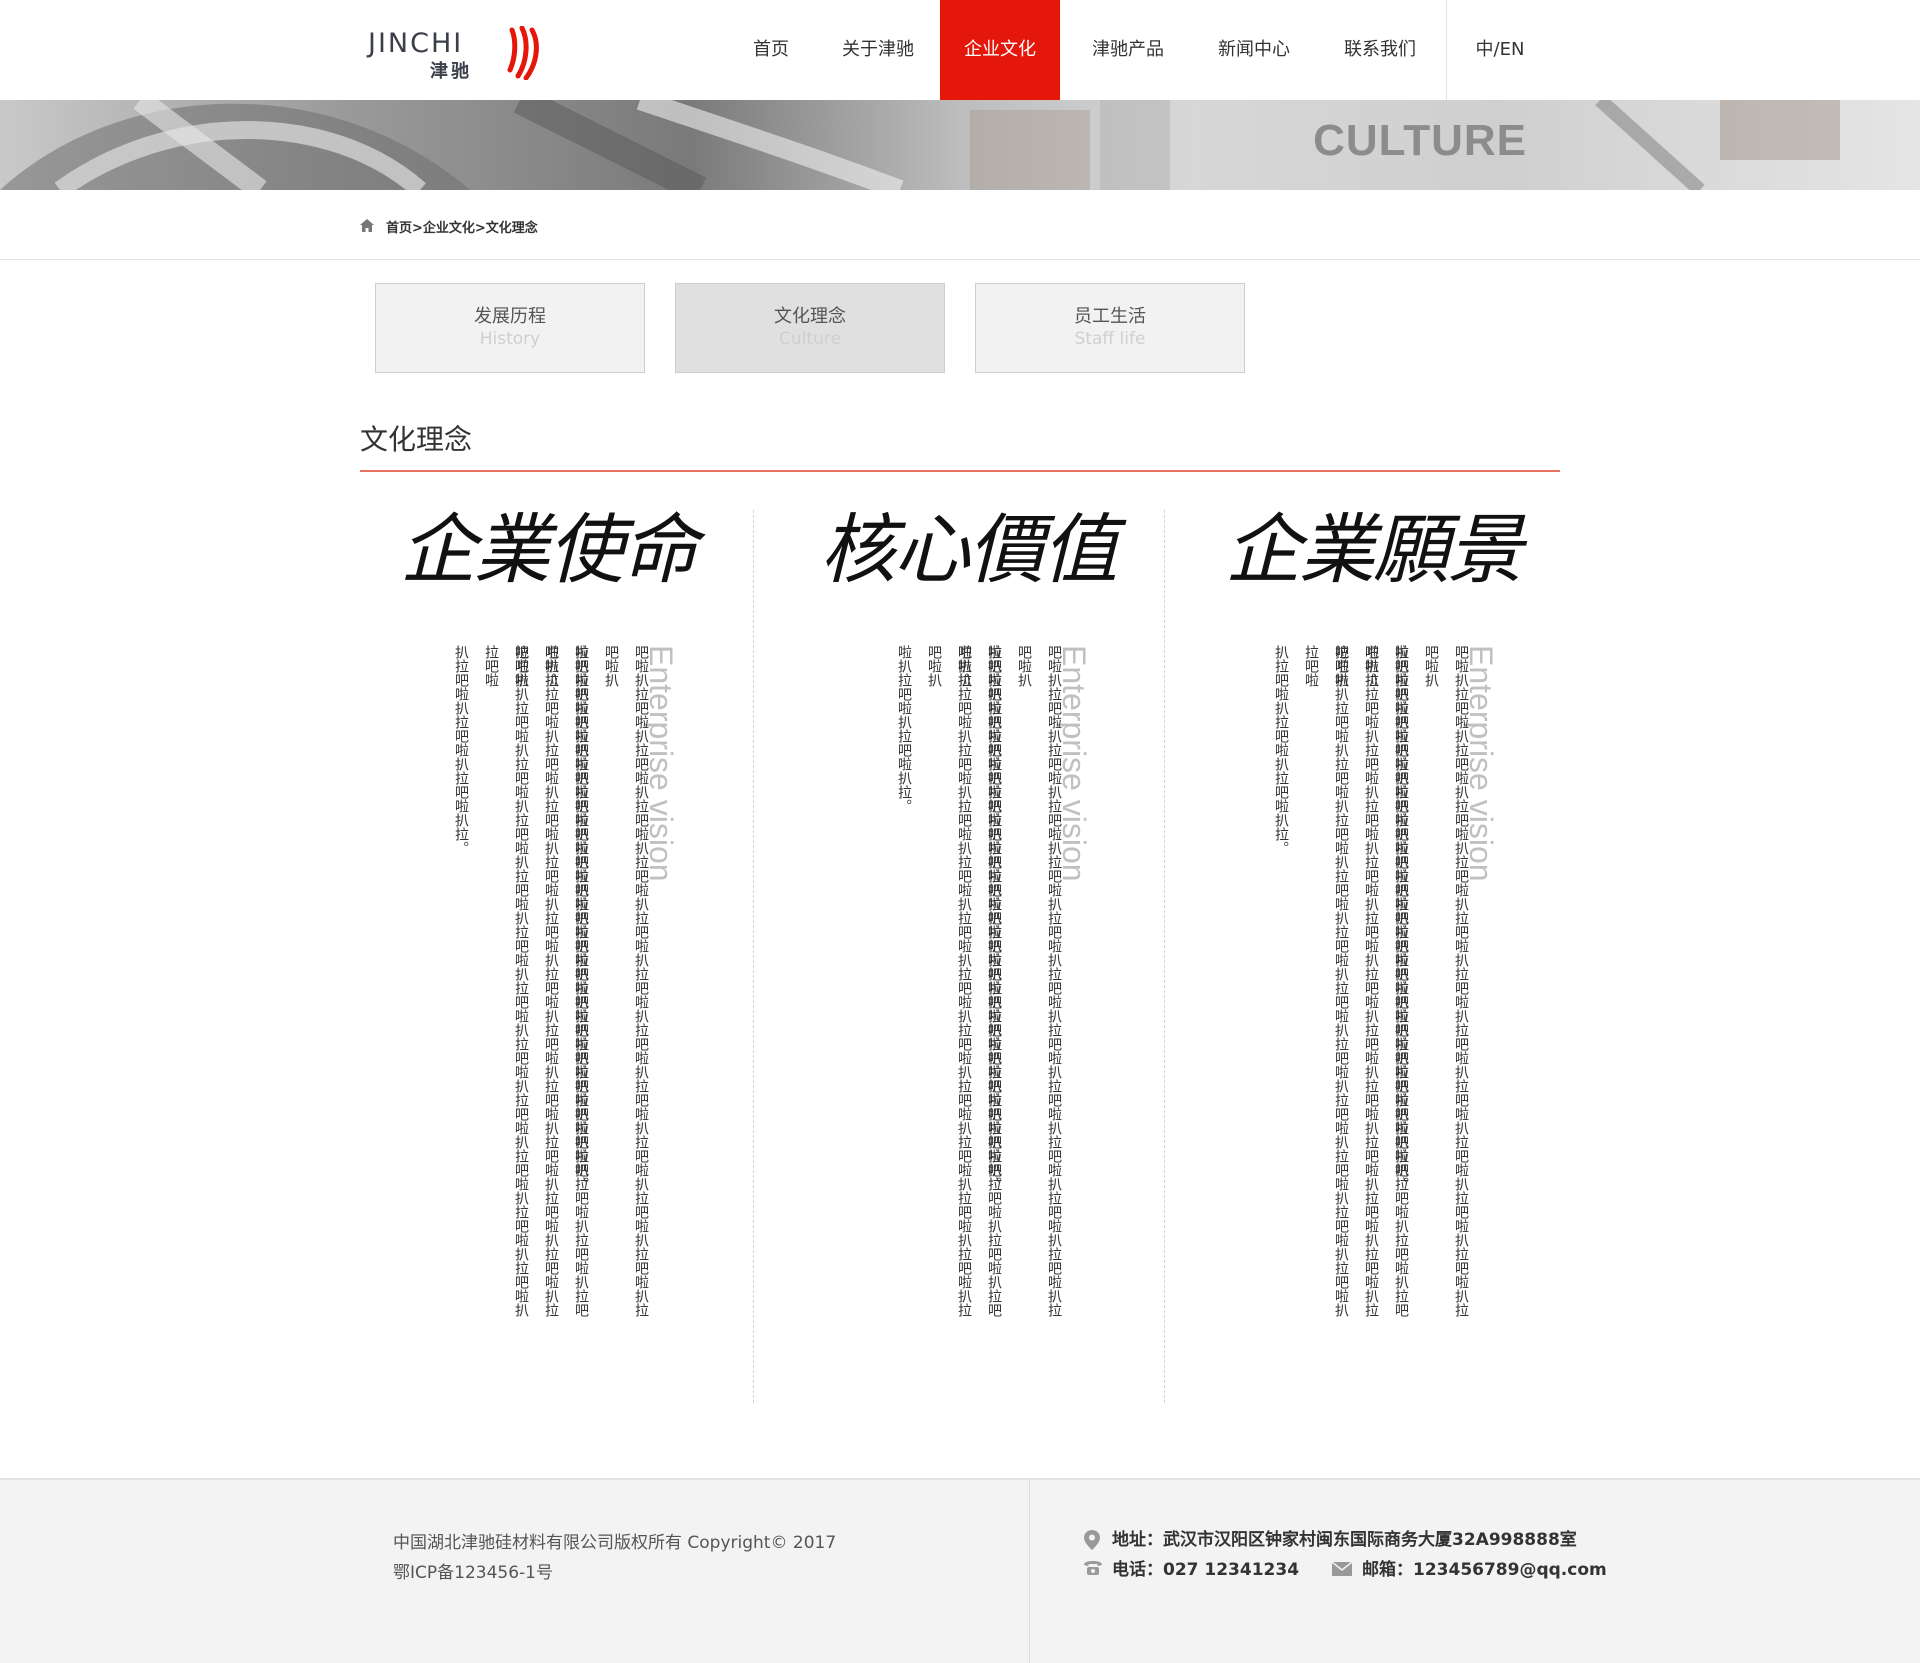  Describe the element at coordinates (1206, 1570) in the screenshot. I see `footer-phone: 电话：027 12341234` at that location.